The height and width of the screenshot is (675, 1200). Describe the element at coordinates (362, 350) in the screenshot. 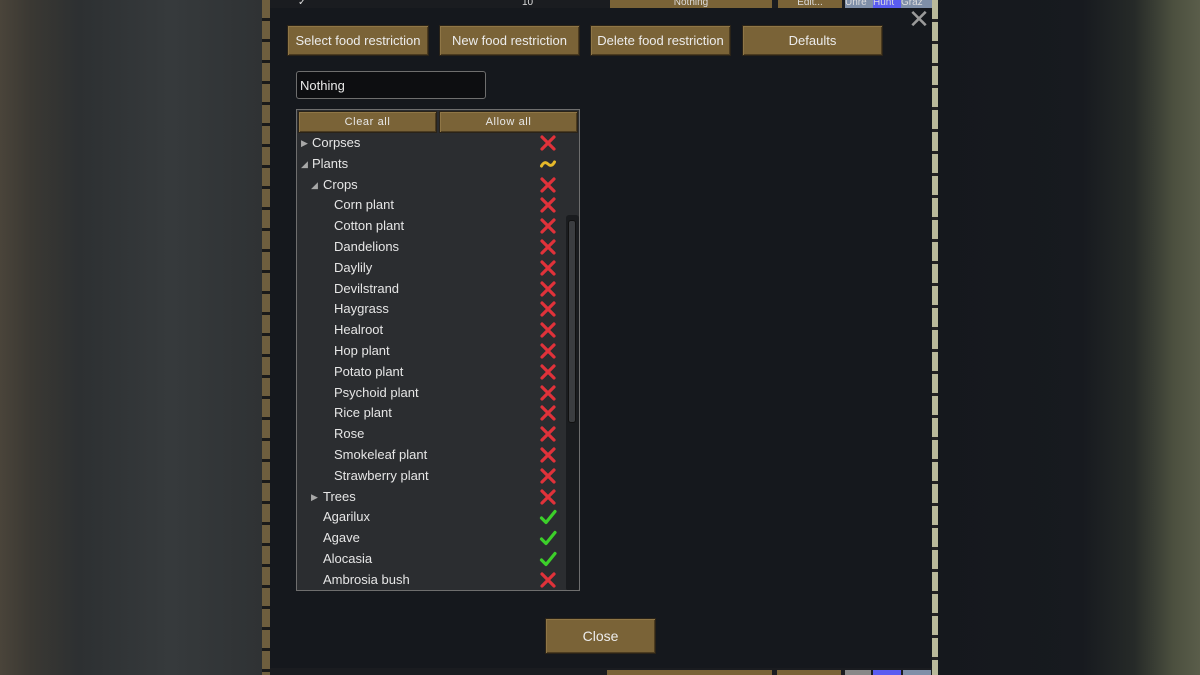

I see `filter-row-label: Hop plant` at that location.